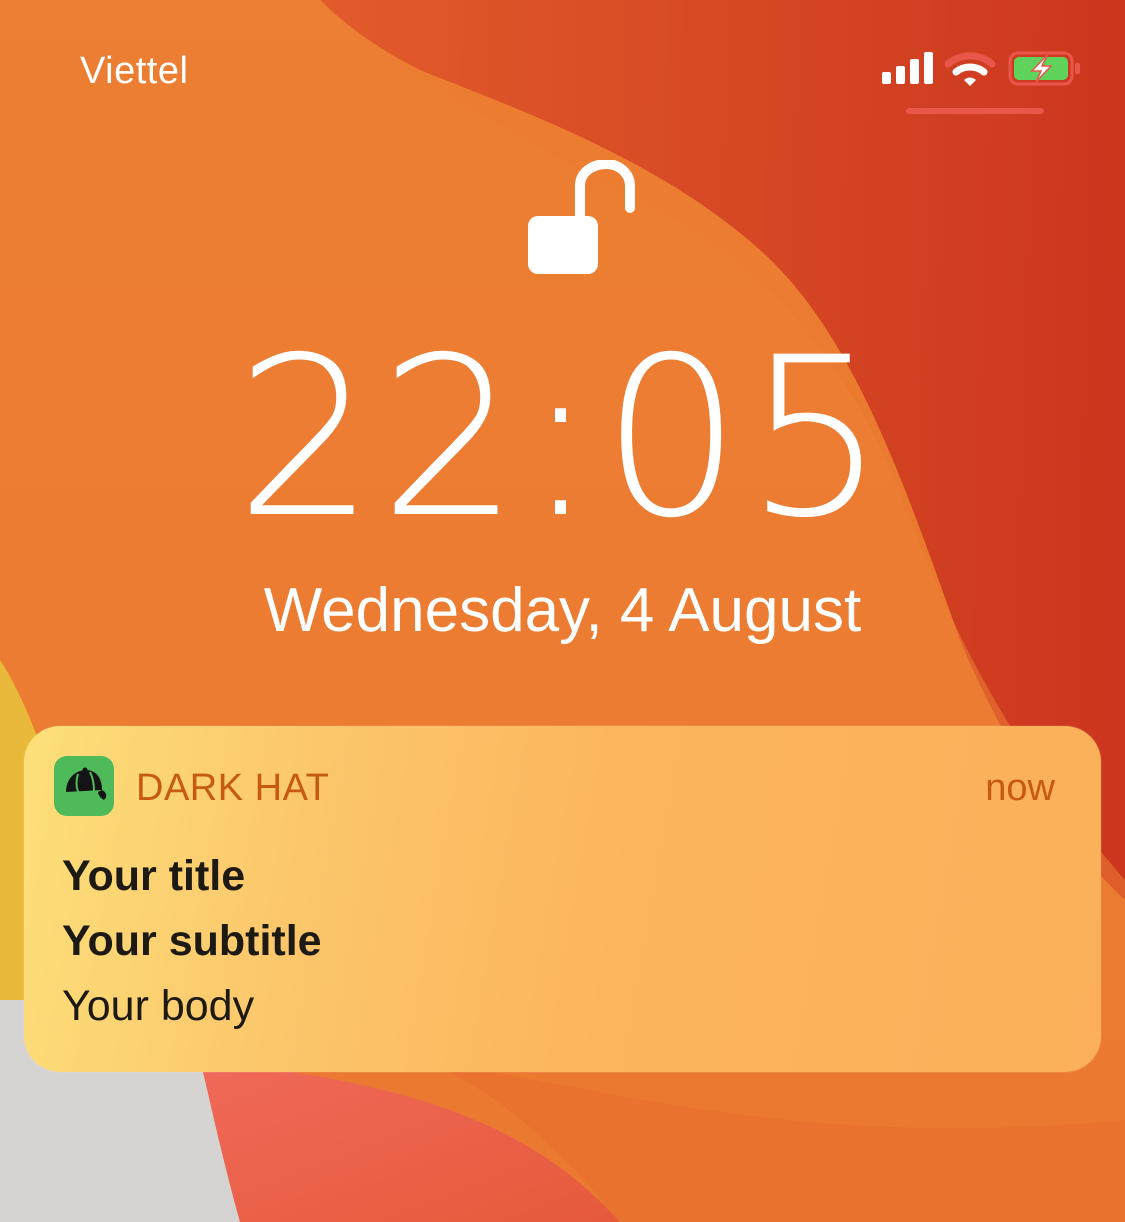  Describe the element at coordinates (154, 876) in the screenshot. I see `notification-title: Your title` at that location.